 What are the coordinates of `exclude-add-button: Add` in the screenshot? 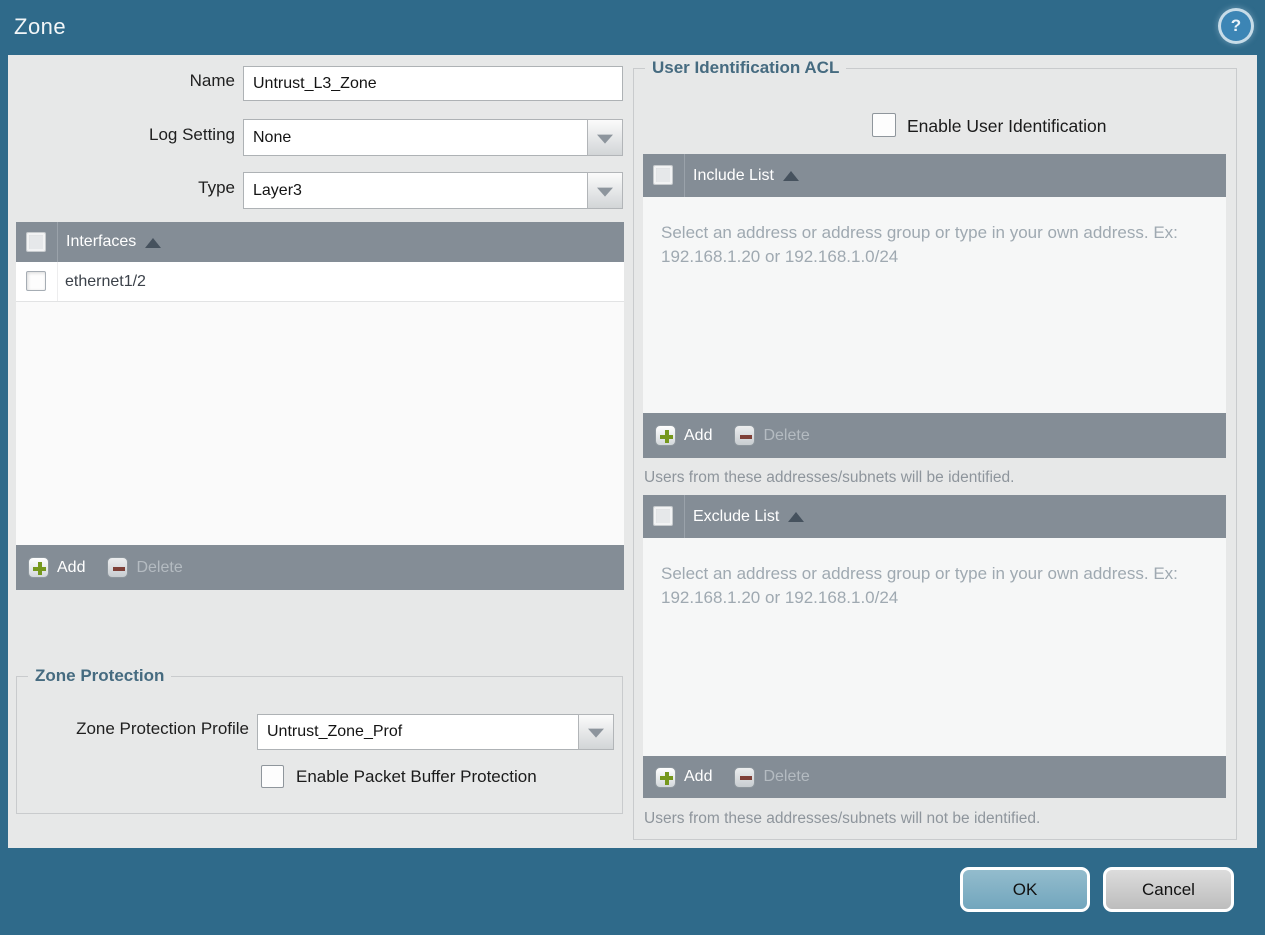 It's located at (683, 777).